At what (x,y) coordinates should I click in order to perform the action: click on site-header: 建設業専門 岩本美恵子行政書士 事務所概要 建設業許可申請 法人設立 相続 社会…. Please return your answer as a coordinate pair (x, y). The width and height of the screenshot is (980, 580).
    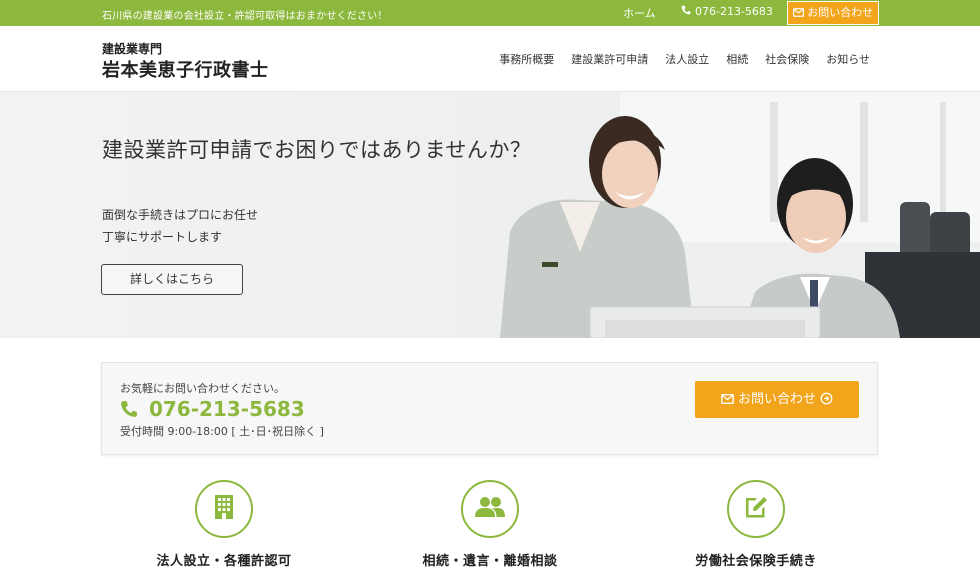
    Looking at the image, I should click on (490, 59).